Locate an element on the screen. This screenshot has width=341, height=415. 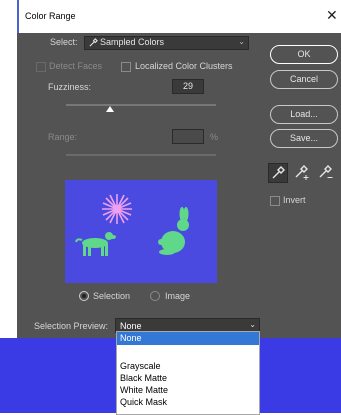
window-title: Color Range is located at coordinates (50, 16).